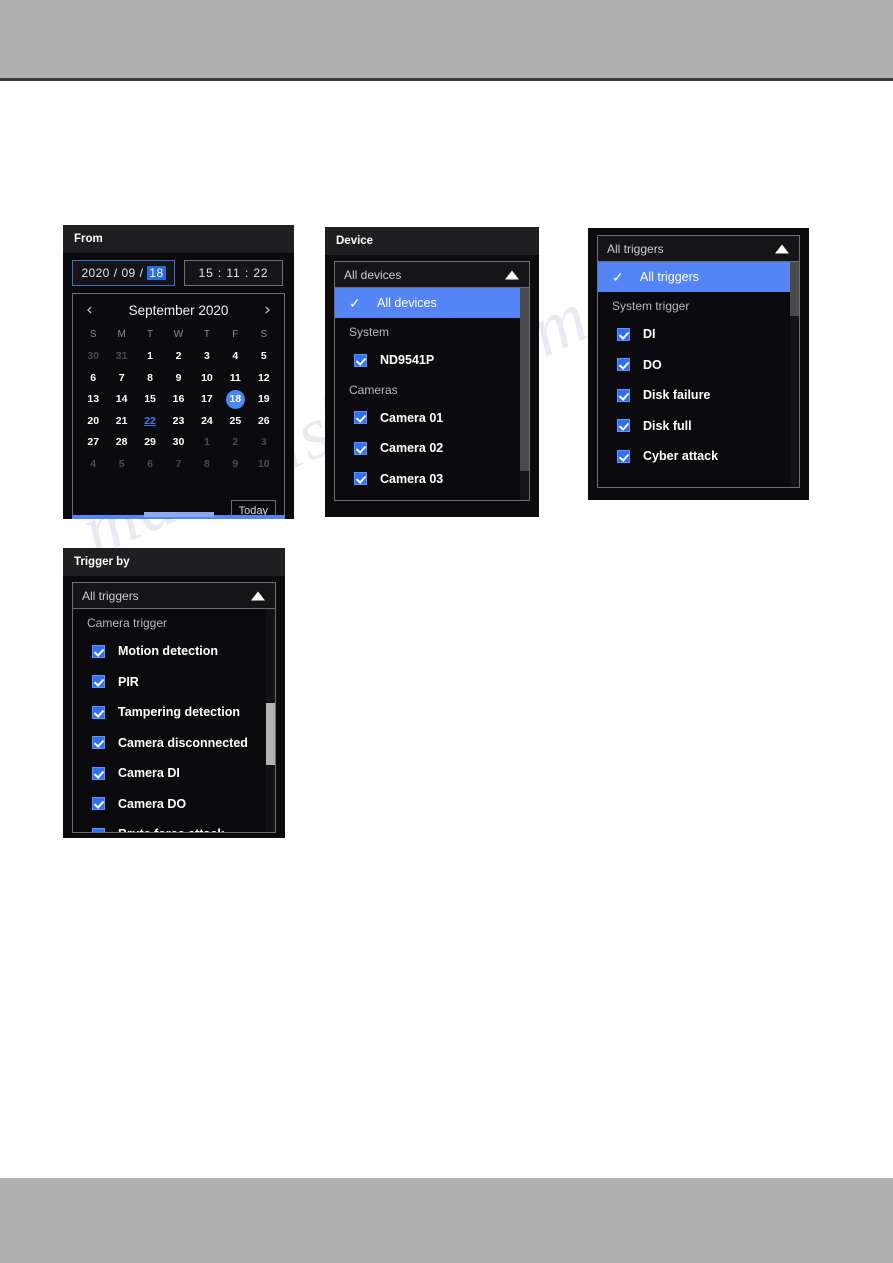 The image size is (893, 1263). Describe the element at coordinates (407, 360) in the screenshot. I see `dropdown-checkbox-label: ND9541P` at that location.